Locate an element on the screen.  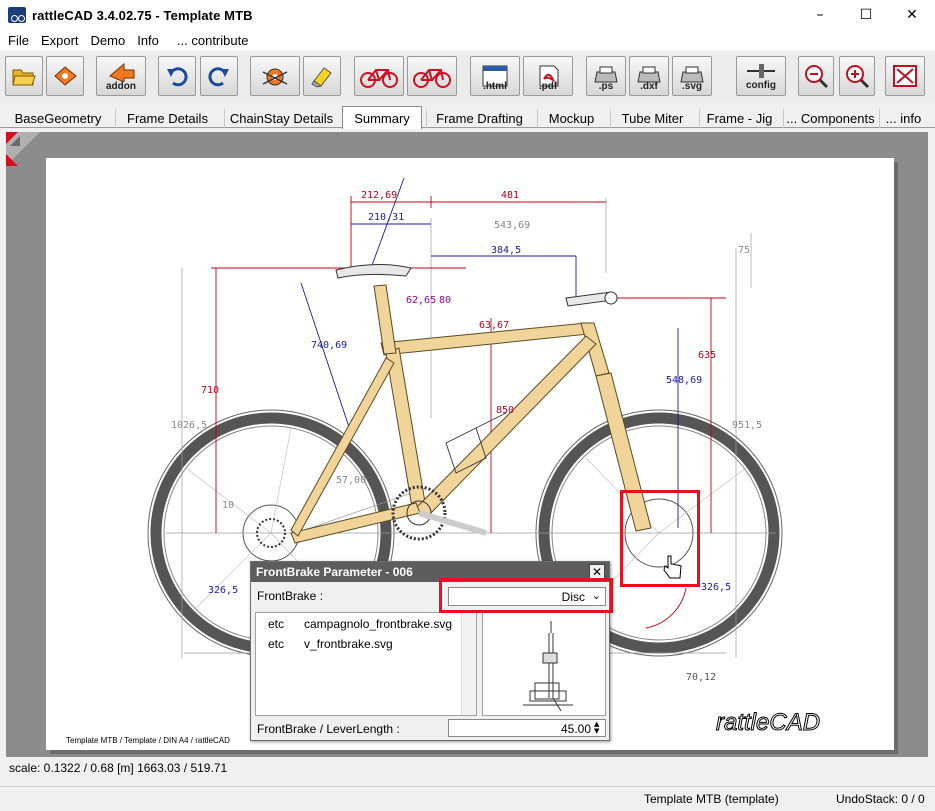
tab-summary: Summary is located at coordinates (382, 117).